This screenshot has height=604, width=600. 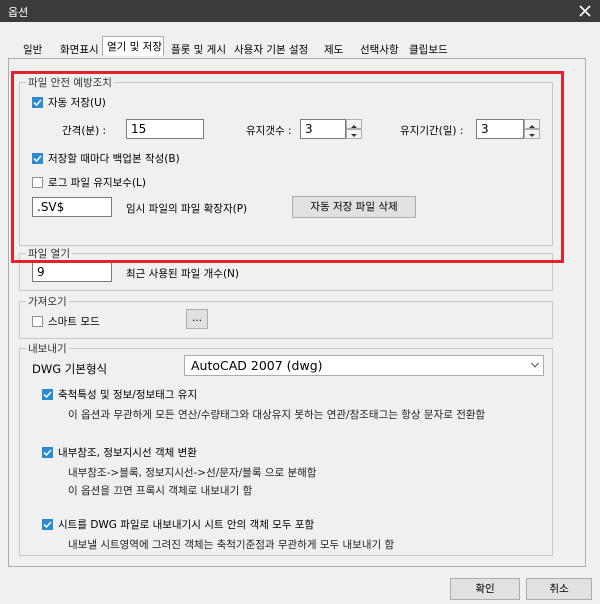 I want to click on export-opt3-description: 내보낼 시트영역에 그려진 객체는 축척기준점과 무관하게 모두 내보내기 함, so click(x=231, y=545).